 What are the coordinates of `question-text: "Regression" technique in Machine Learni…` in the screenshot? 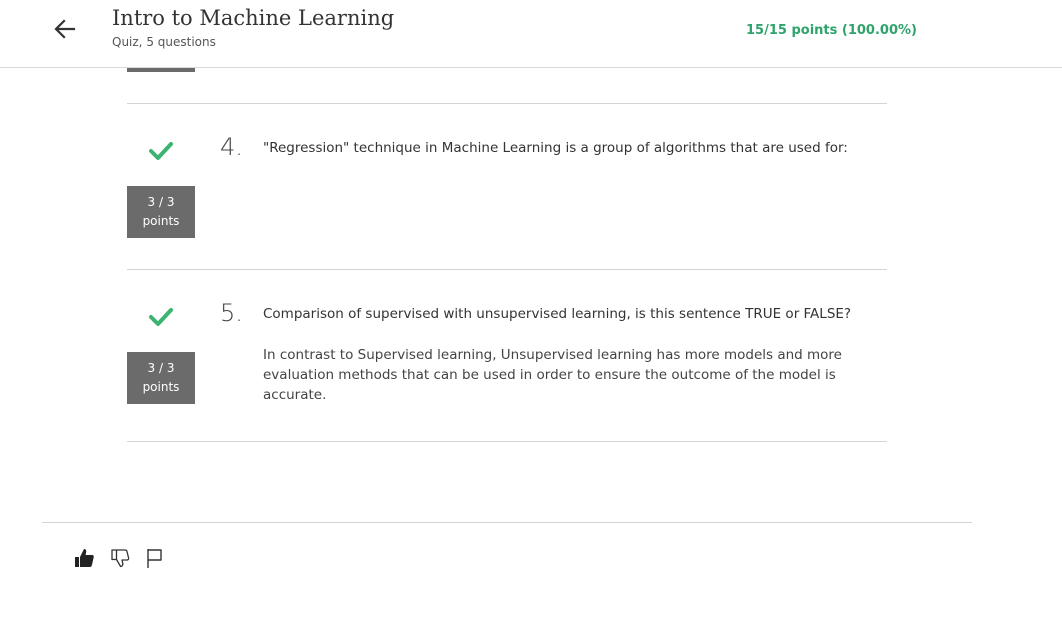 It's located at (555, 148).